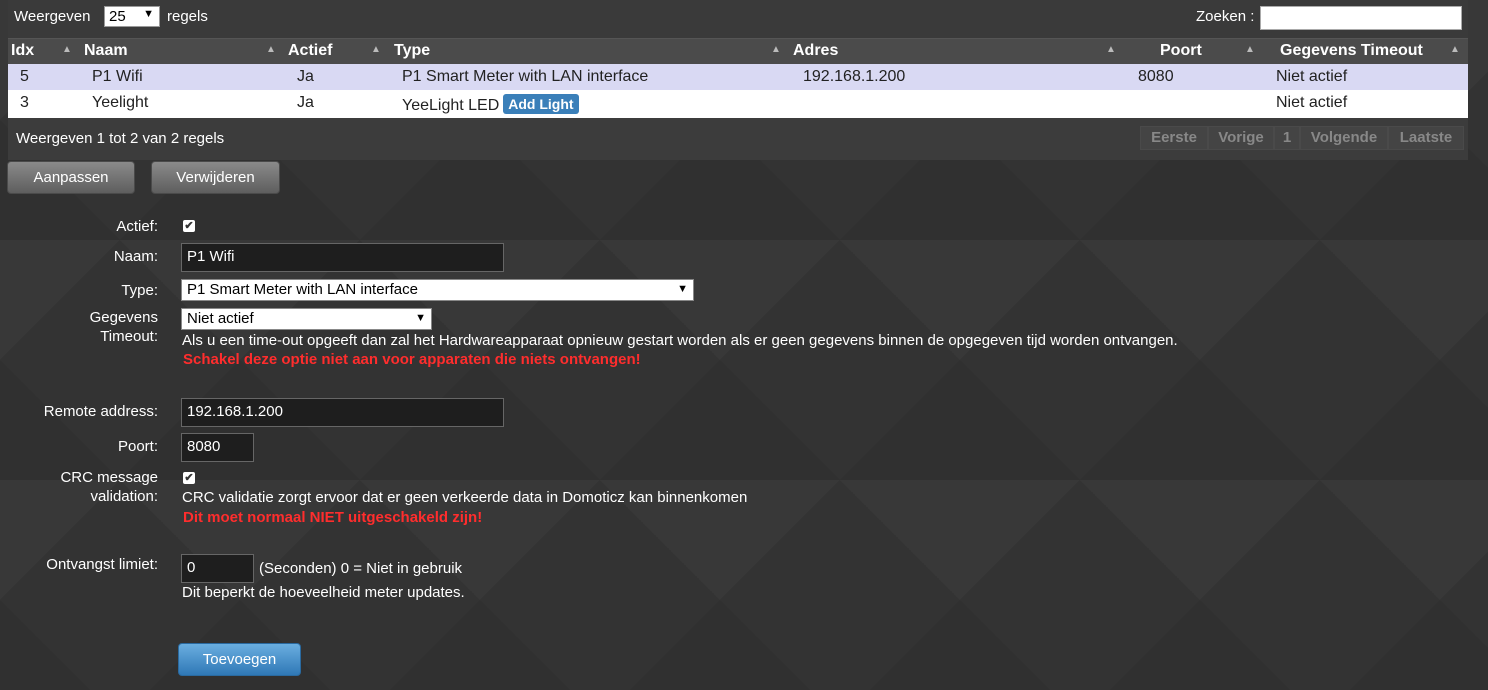 The height and width of the screenshot is (690, 1488). Describe the element at coordinates (1344, 138) in the screenshot. I see `pager-next-button: Volgende` at that location.